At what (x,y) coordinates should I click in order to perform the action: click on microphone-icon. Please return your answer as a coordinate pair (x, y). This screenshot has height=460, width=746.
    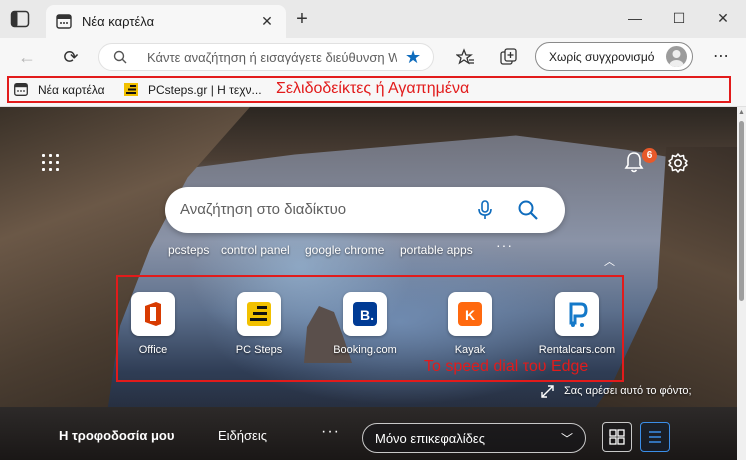
    Looking at the image, I should click on (485, 210).